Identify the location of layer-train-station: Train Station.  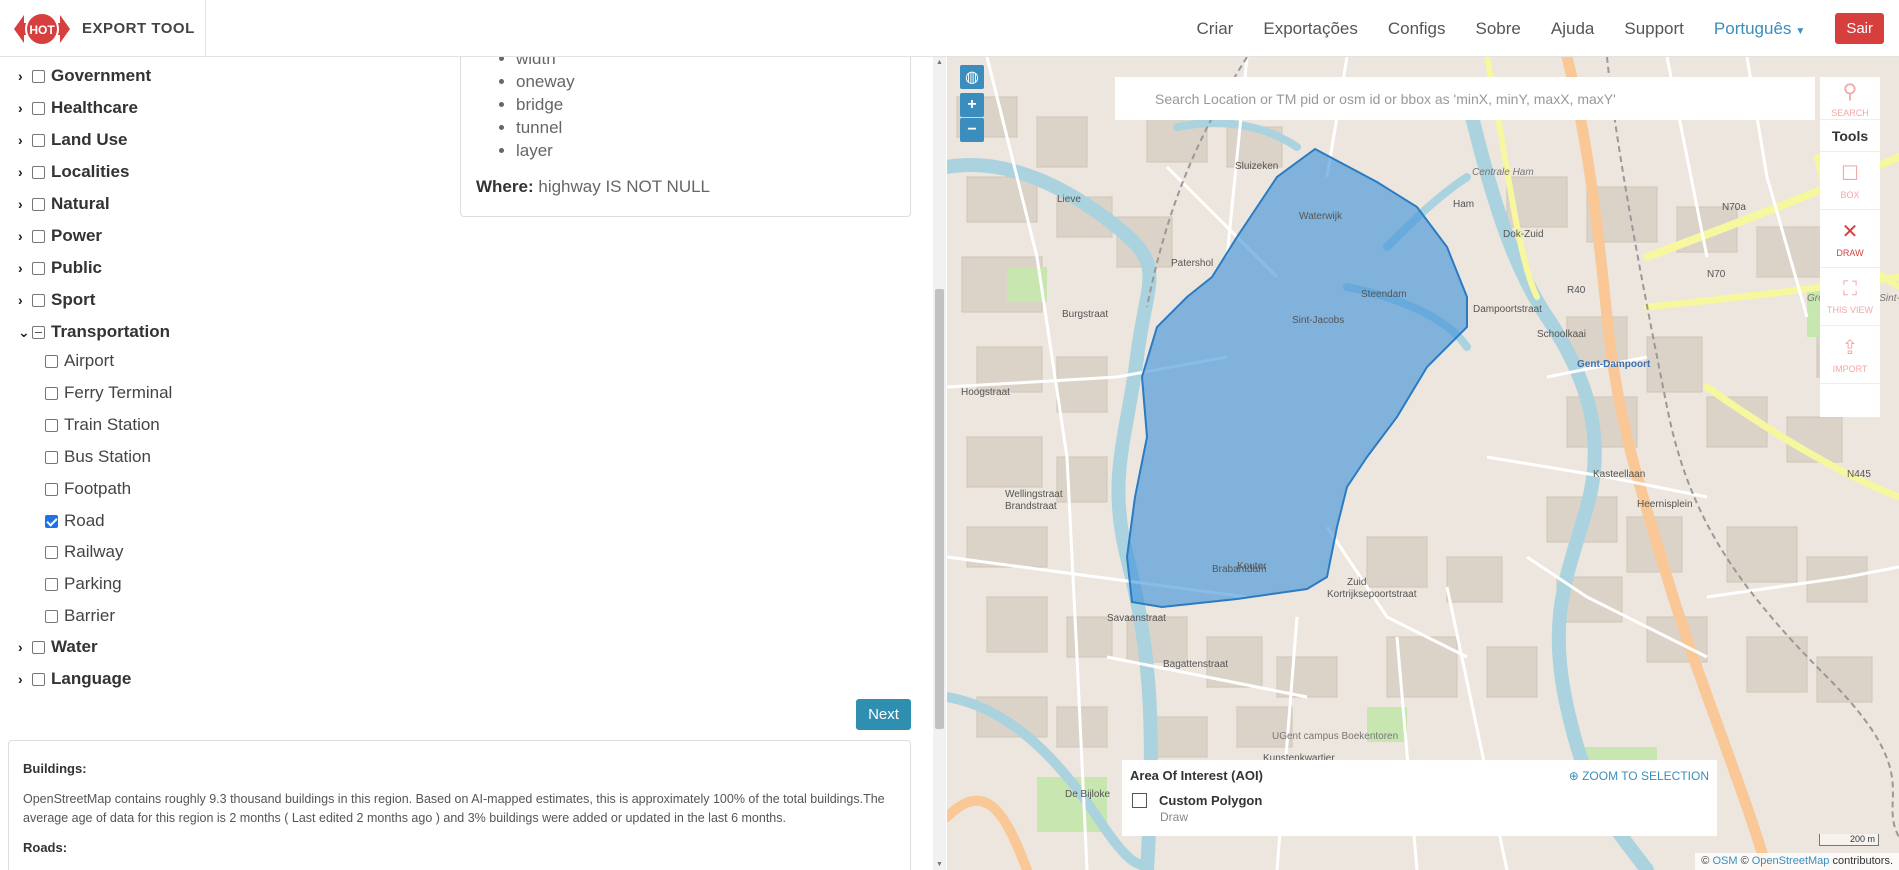
(102, 425).